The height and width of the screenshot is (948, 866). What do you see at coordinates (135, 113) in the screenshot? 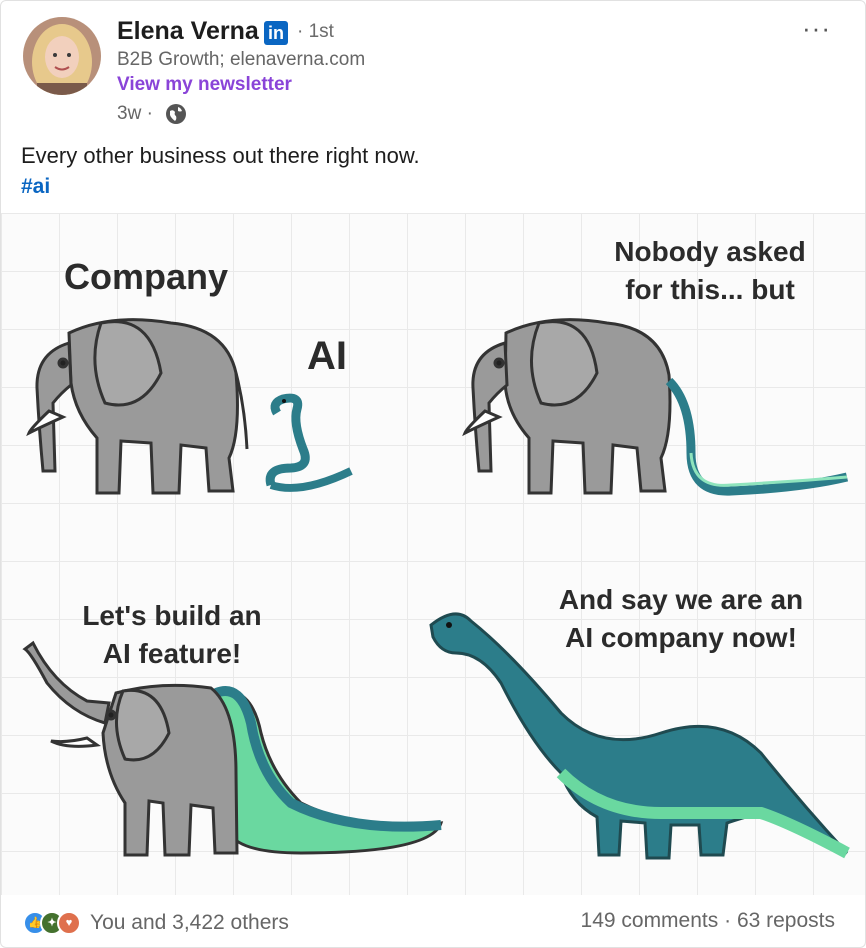
I see `post-time: 3w ·` at bounding box center [135, 113].